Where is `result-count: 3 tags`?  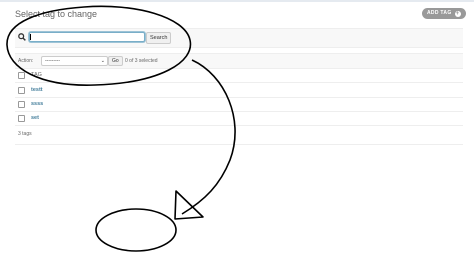 result-count: 3 tags is located at coordinates (25, 134).